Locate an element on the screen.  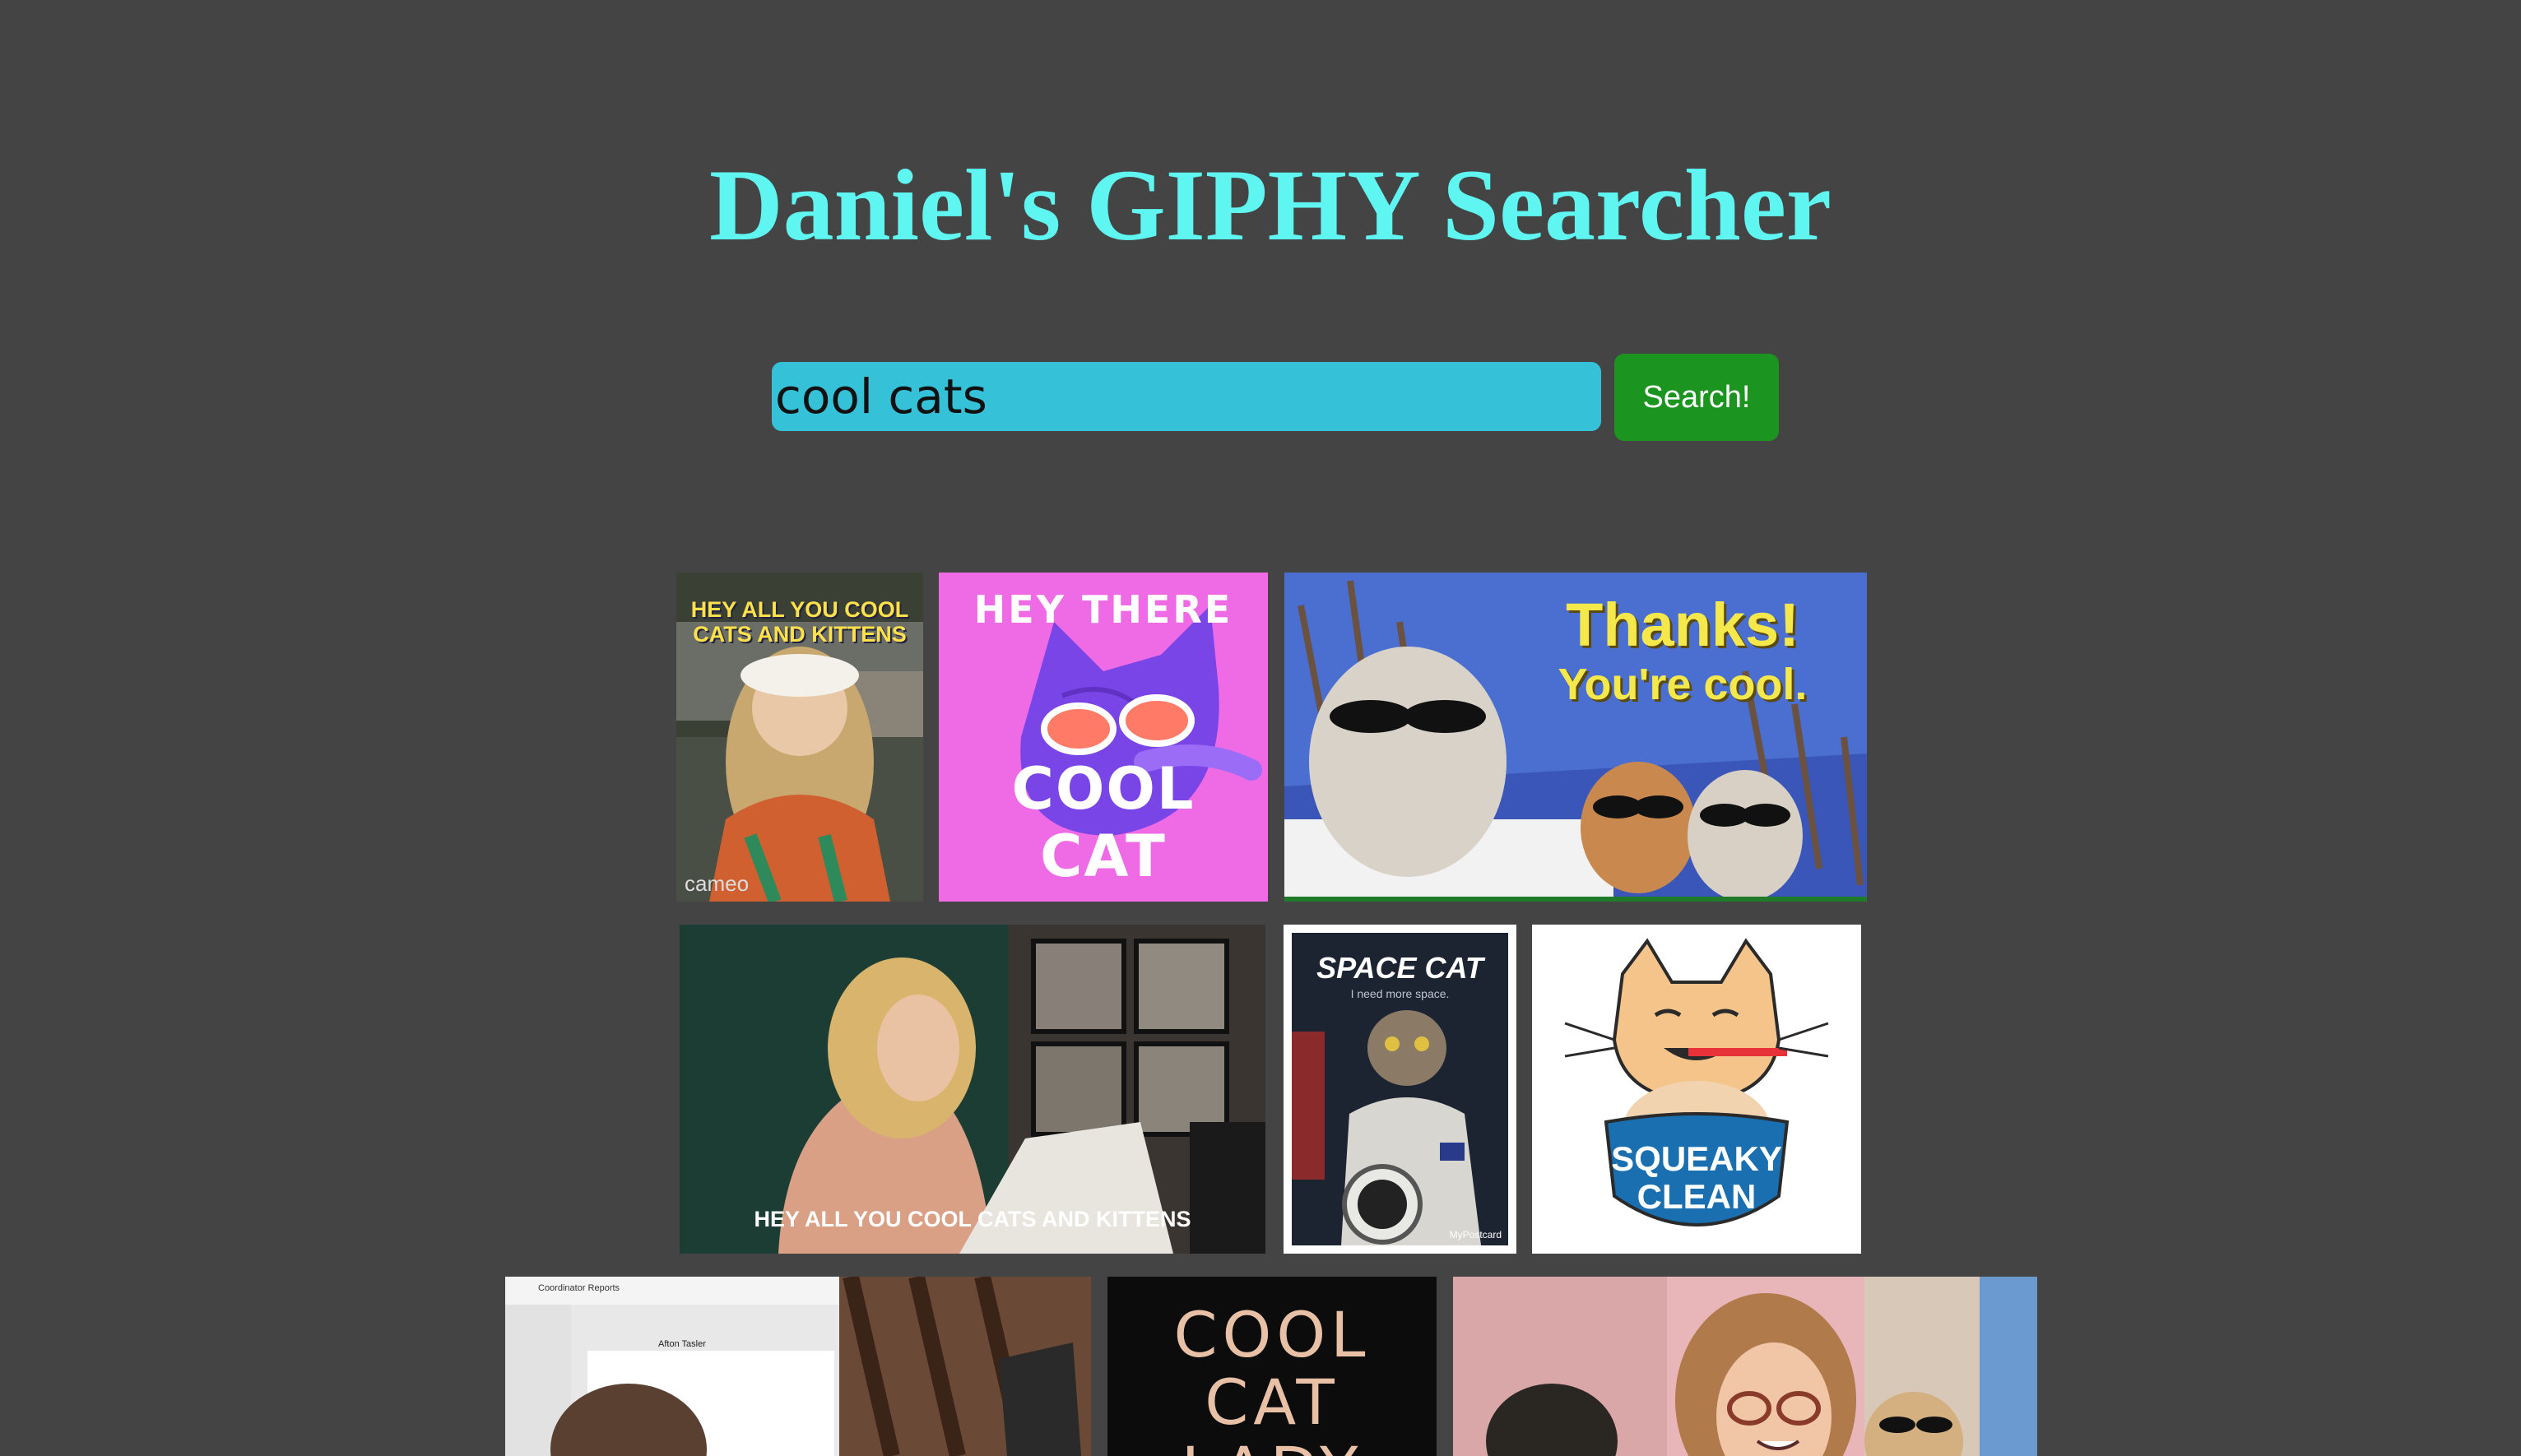
gif-result-8: COOL CAT LADY is located at coordinates (1272, 1366).